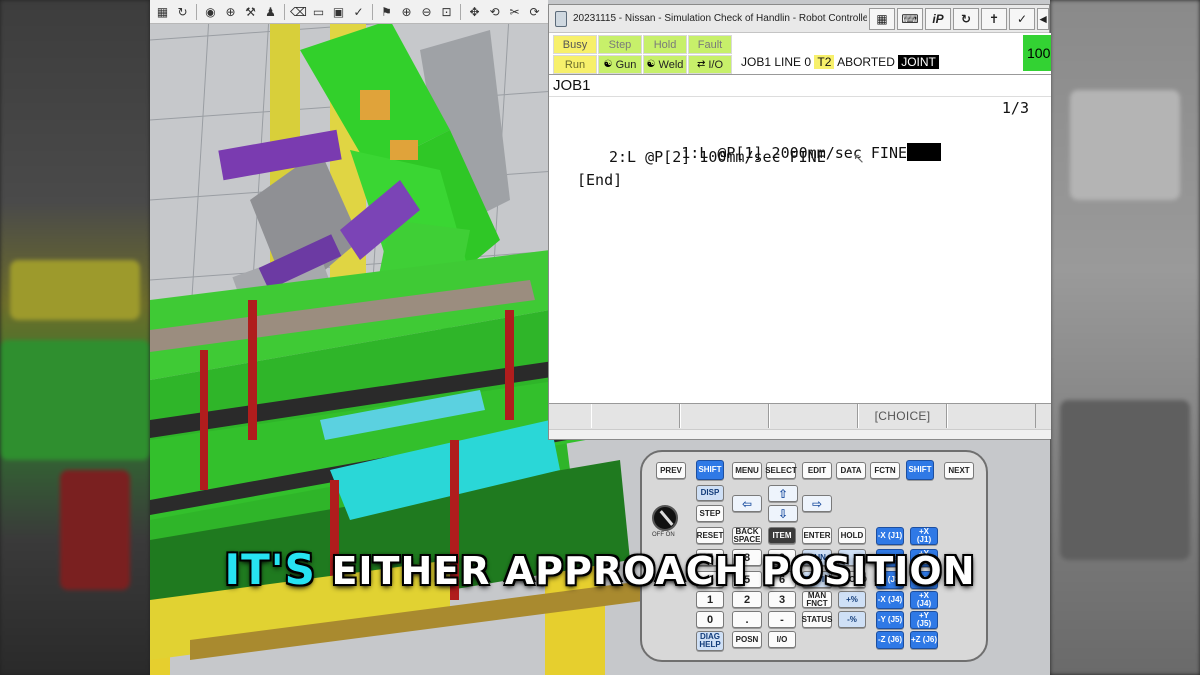  What do you see at coordinates (959, 470) in the screenshot?
I see `next-key: NEXT` at bounding box center [959, 470].